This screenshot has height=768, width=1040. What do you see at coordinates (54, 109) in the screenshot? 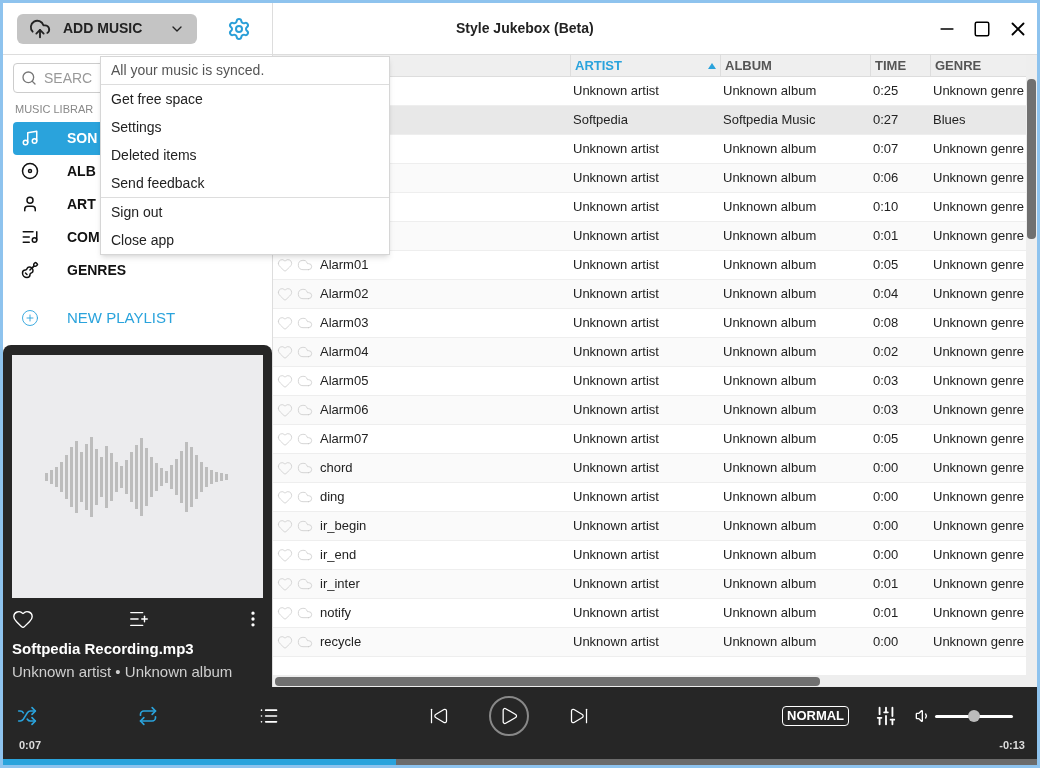
I see `section-label: MUSIC LIBRAR` at bounding box center [54, 109].